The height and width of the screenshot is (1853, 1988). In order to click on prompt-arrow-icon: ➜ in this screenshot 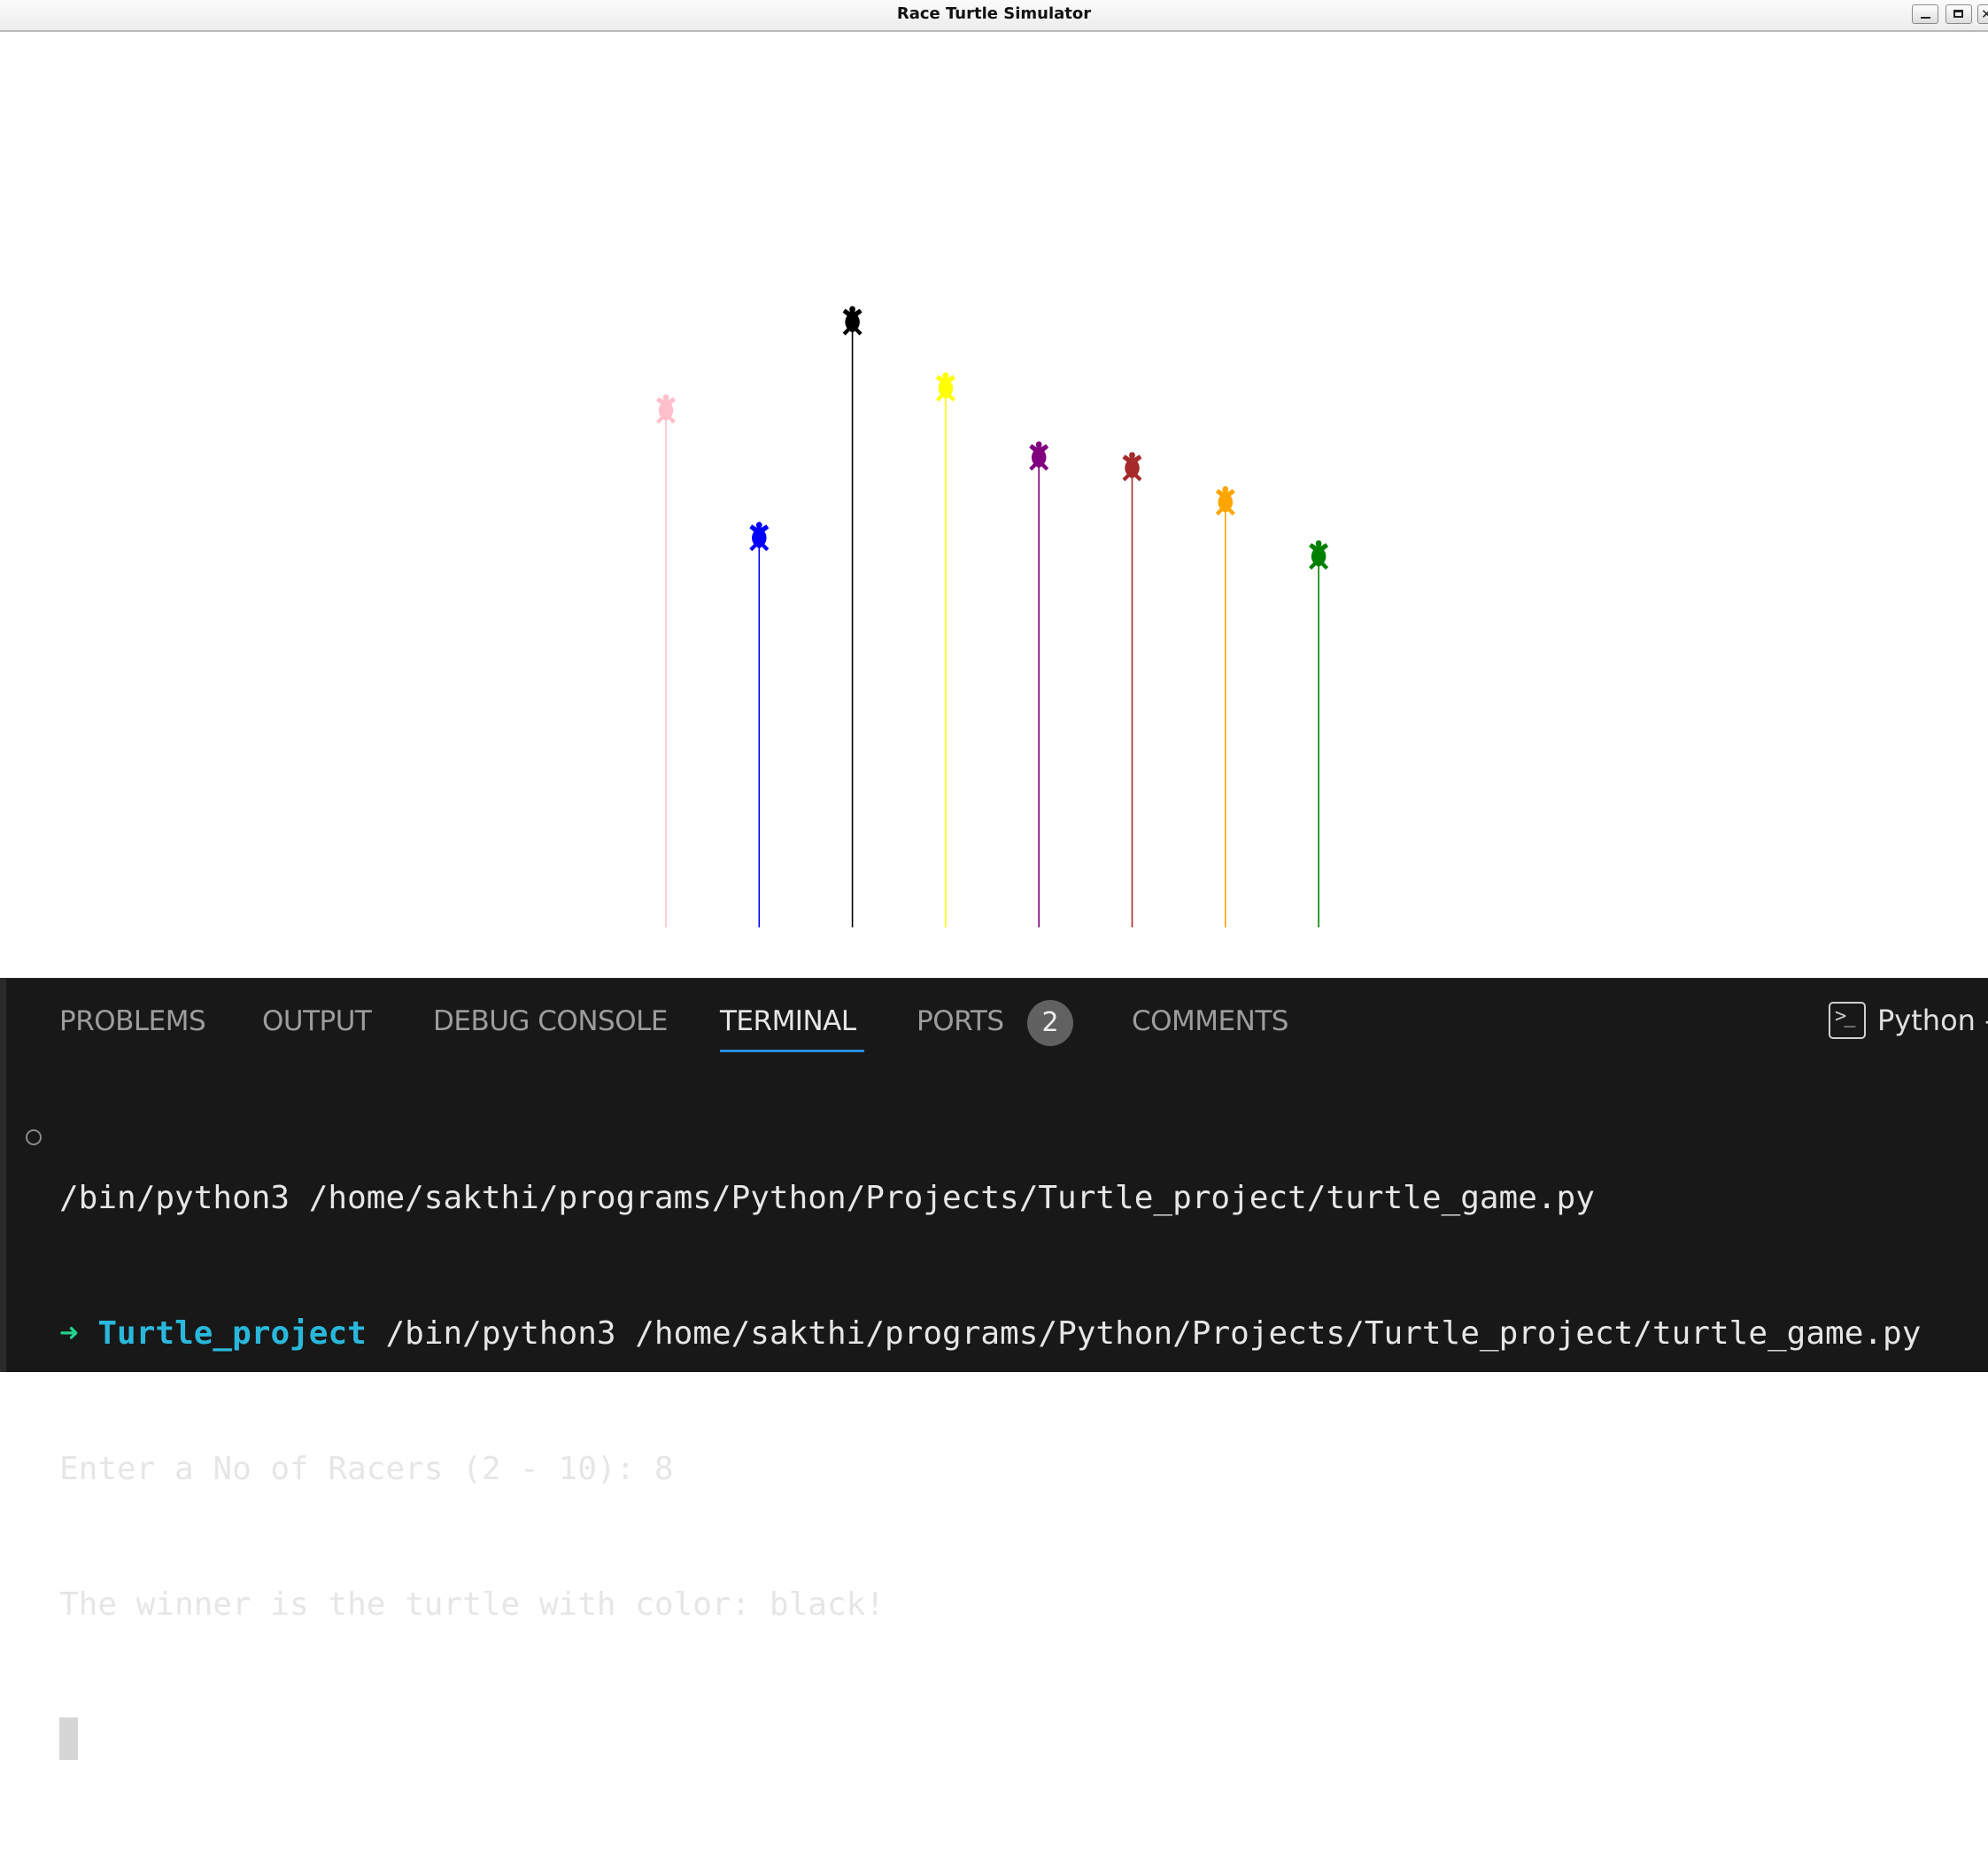, I will do `click(69, 1333)`.